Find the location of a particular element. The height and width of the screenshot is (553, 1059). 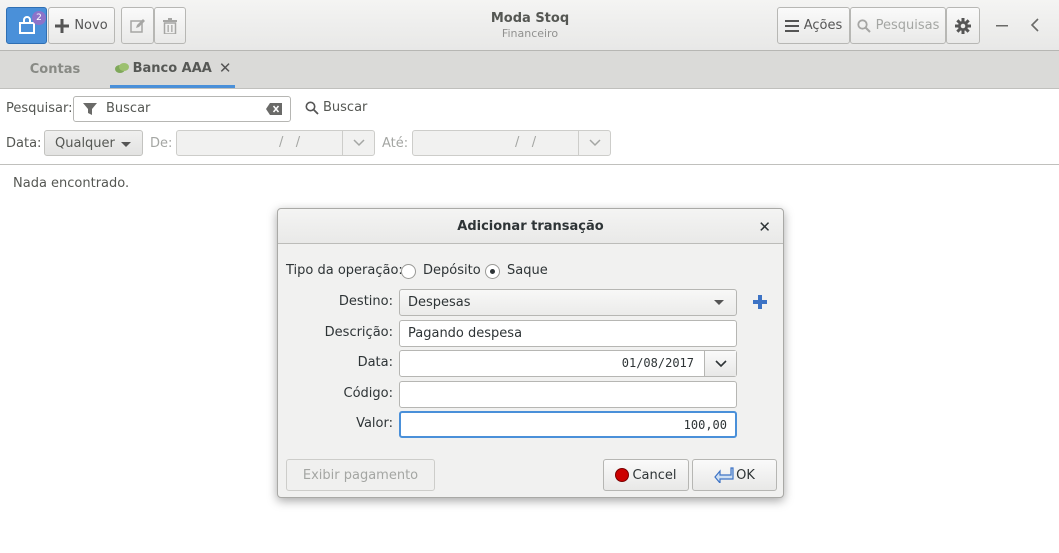

date-field: 01/08/2017 is located at coordinates (568, 363).